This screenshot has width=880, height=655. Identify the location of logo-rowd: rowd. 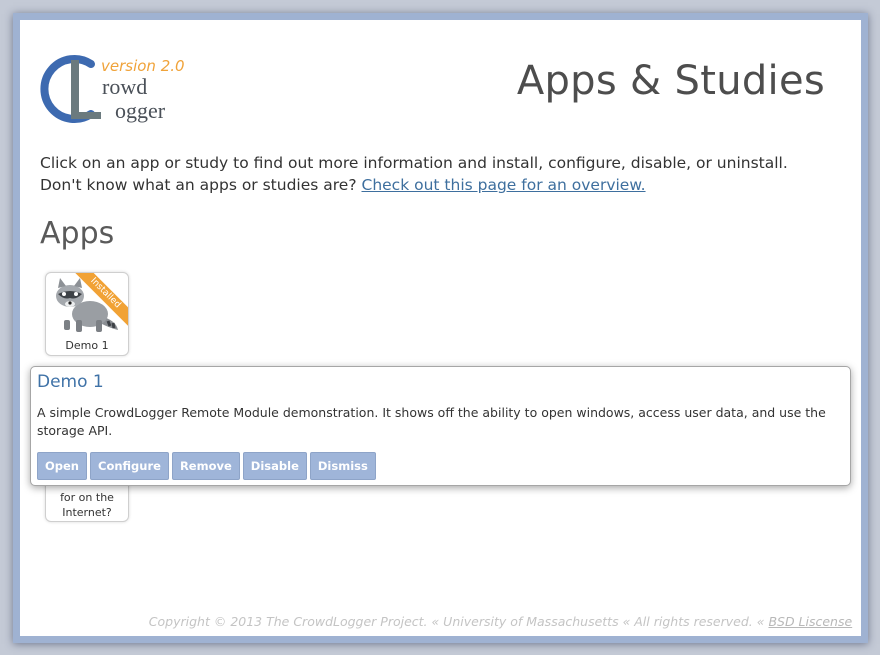
(125, 86).